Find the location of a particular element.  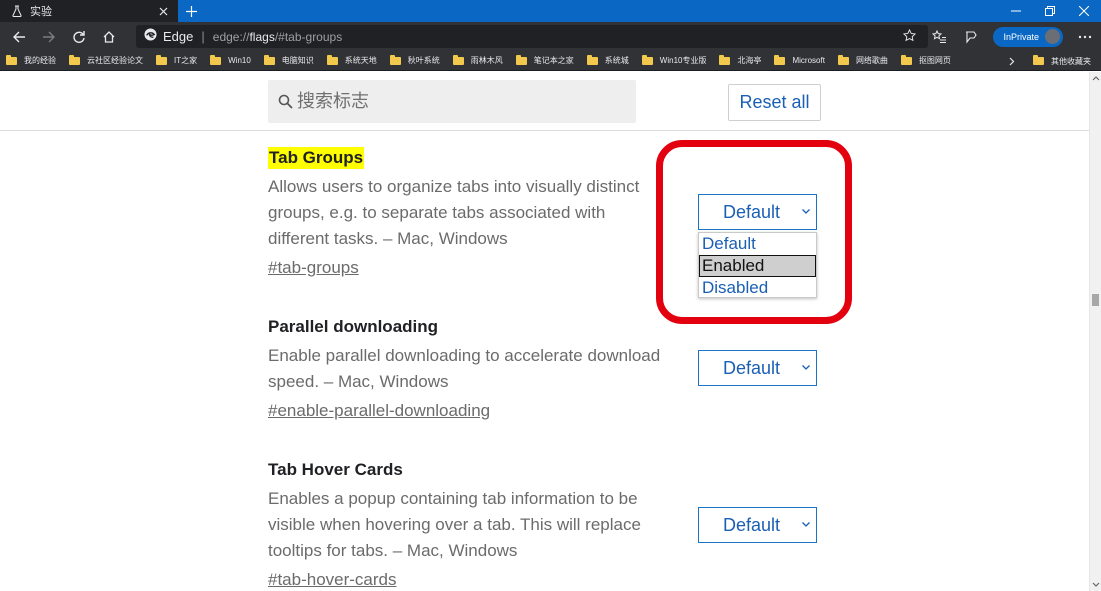

bookmark-label: 系统天地 is located at coordinates (360, 60).